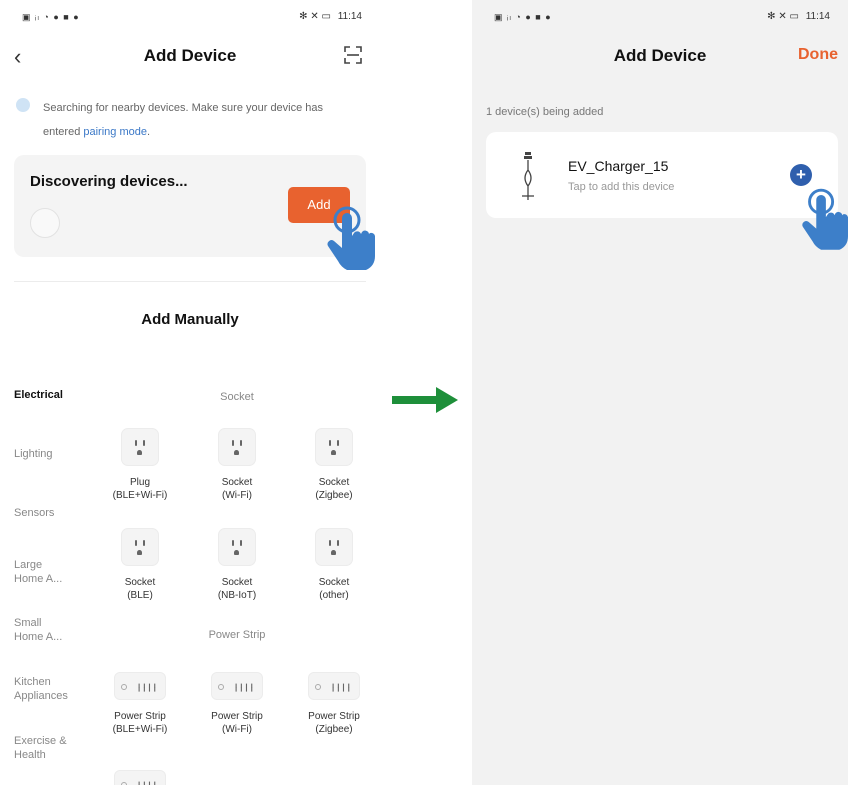  I want to click on category-lighting: Lighting, so click(33, 454).